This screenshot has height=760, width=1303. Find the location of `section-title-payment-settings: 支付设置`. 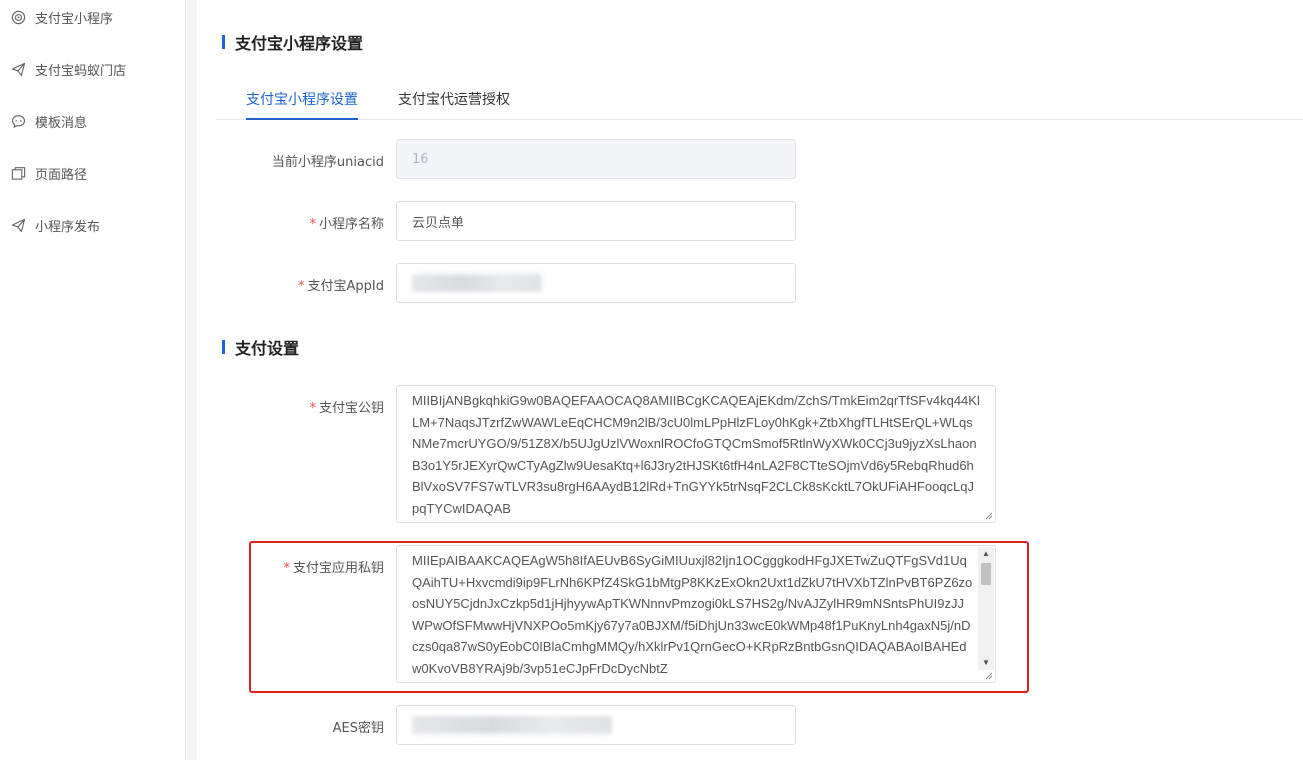

section-title-payment-settings: 支付设置 is located at coordinates (260, 347).